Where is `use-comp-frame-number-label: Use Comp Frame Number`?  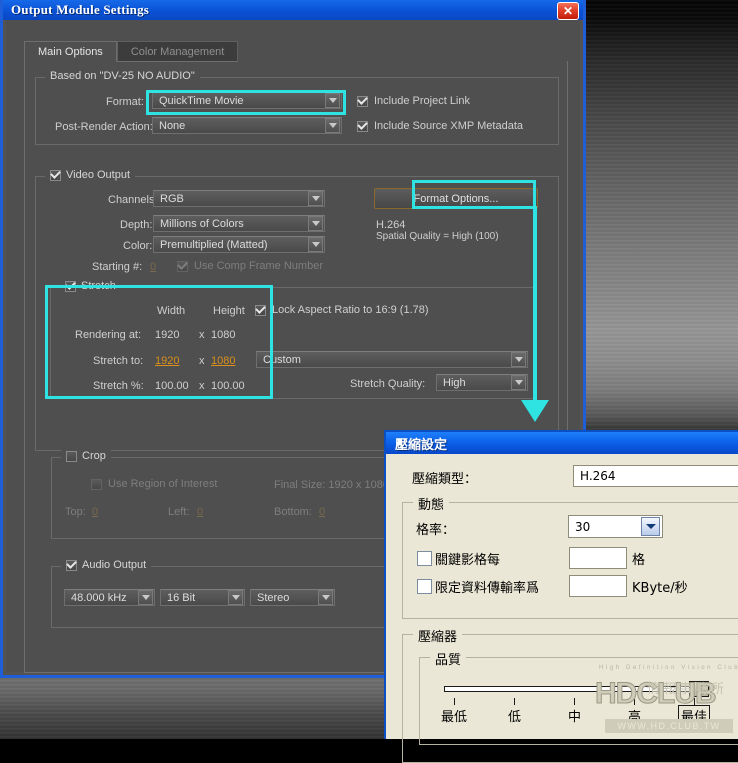 use-comp-frame-number-label: Use Comp Frame Number is located at coordinates (258, 266).